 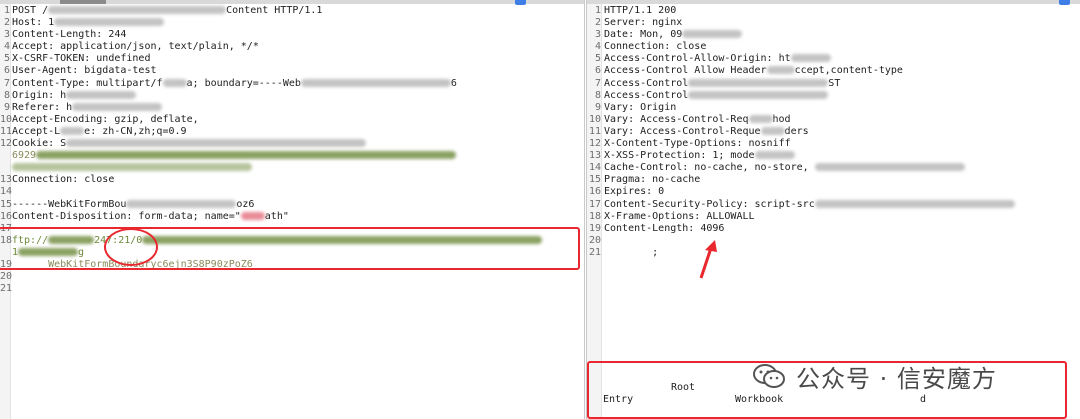 What do you see at coordinates (650, 47) in the screenshot?
I see `response-line-4: 4 Connection: close` at bounding box center [650, 47].